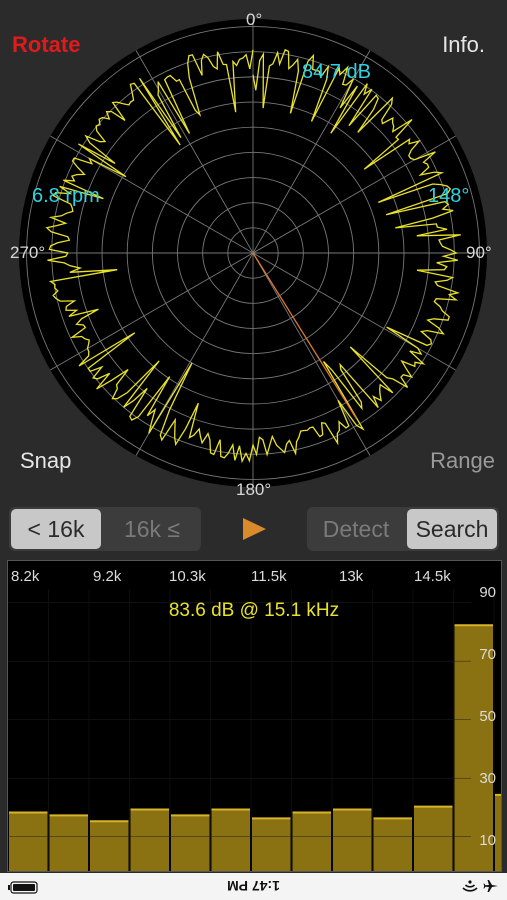 The image size is (507, 900). What do you see at coordinates (152, 529) in the screenshot?
I see `above-16k-option: 16k ≤` at bounding box center [152, 529].